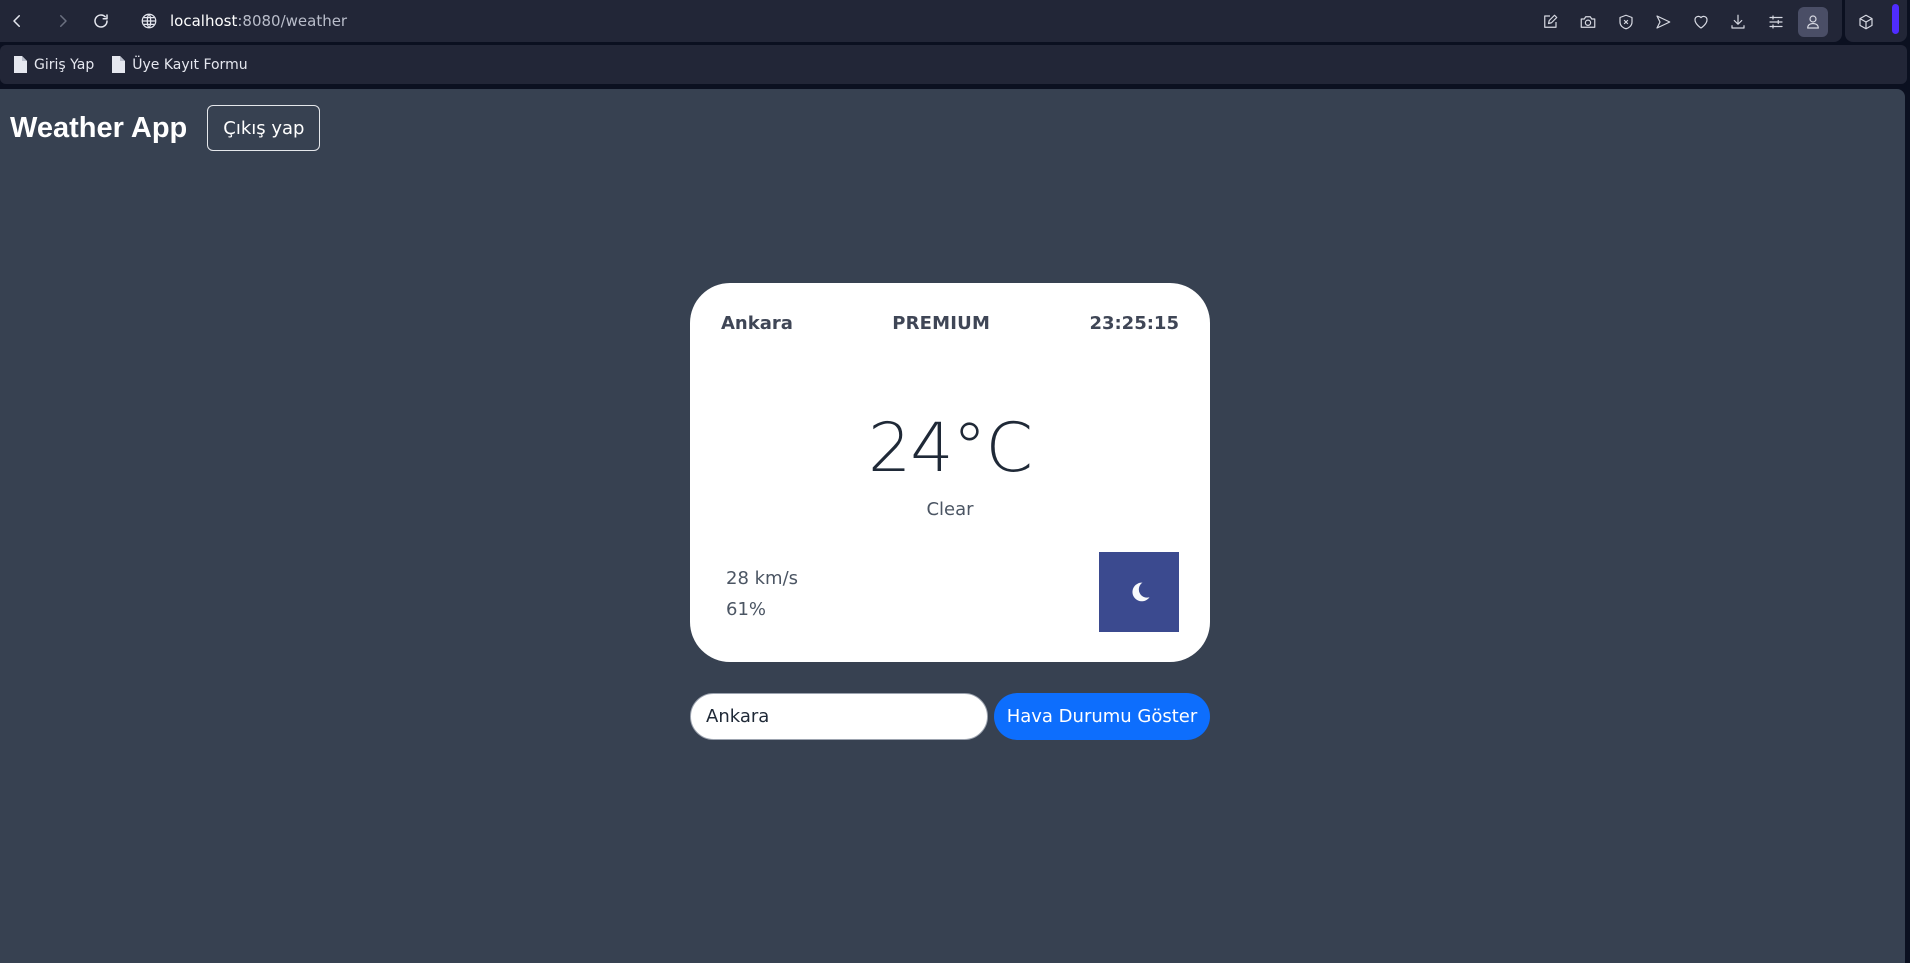  I want to click on edit-icon, so click(1551, 21).